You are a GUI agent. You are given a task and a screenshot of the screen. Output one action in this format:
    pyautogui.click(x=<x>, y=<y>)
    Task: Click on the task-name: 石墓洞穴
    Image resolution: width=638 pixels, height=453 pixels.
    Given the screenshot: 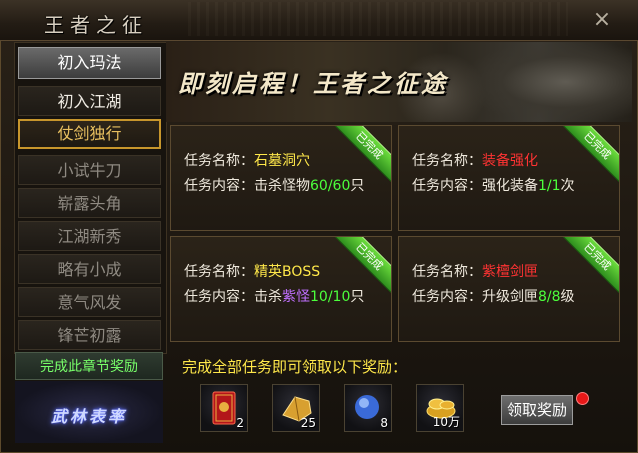 What is the action you would take?
    pyautogui.click(x=282, y=161)
    